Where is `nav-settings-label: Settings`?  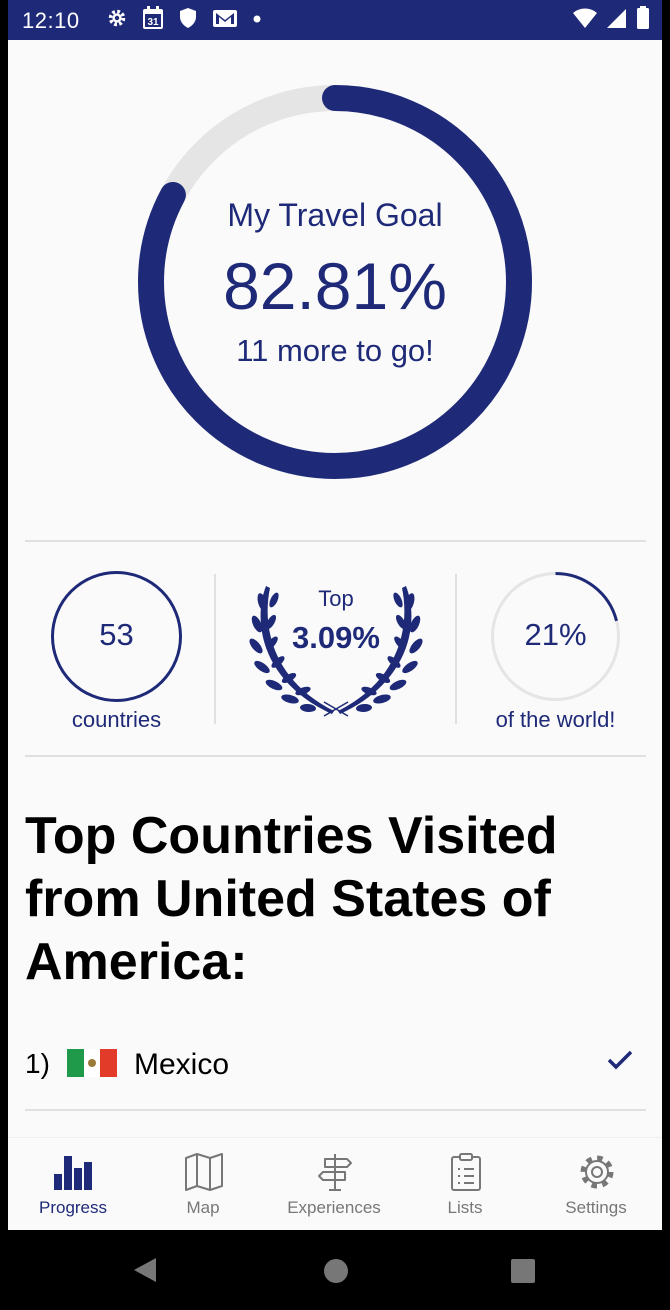 nav-settings-label: Settings is located at coordinates (596, 1207).